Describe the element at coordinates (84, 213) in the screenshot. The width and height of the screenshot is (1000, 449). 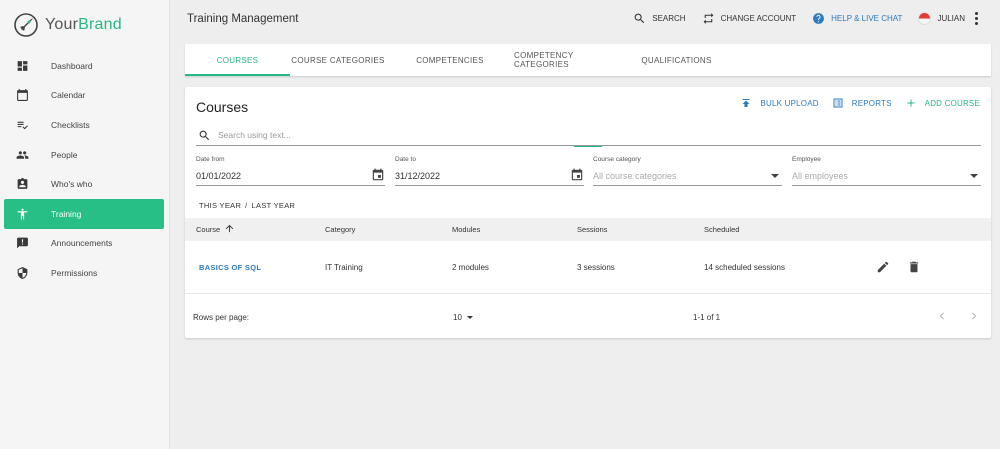
I see `sidebar-item-training: Training` at that location.